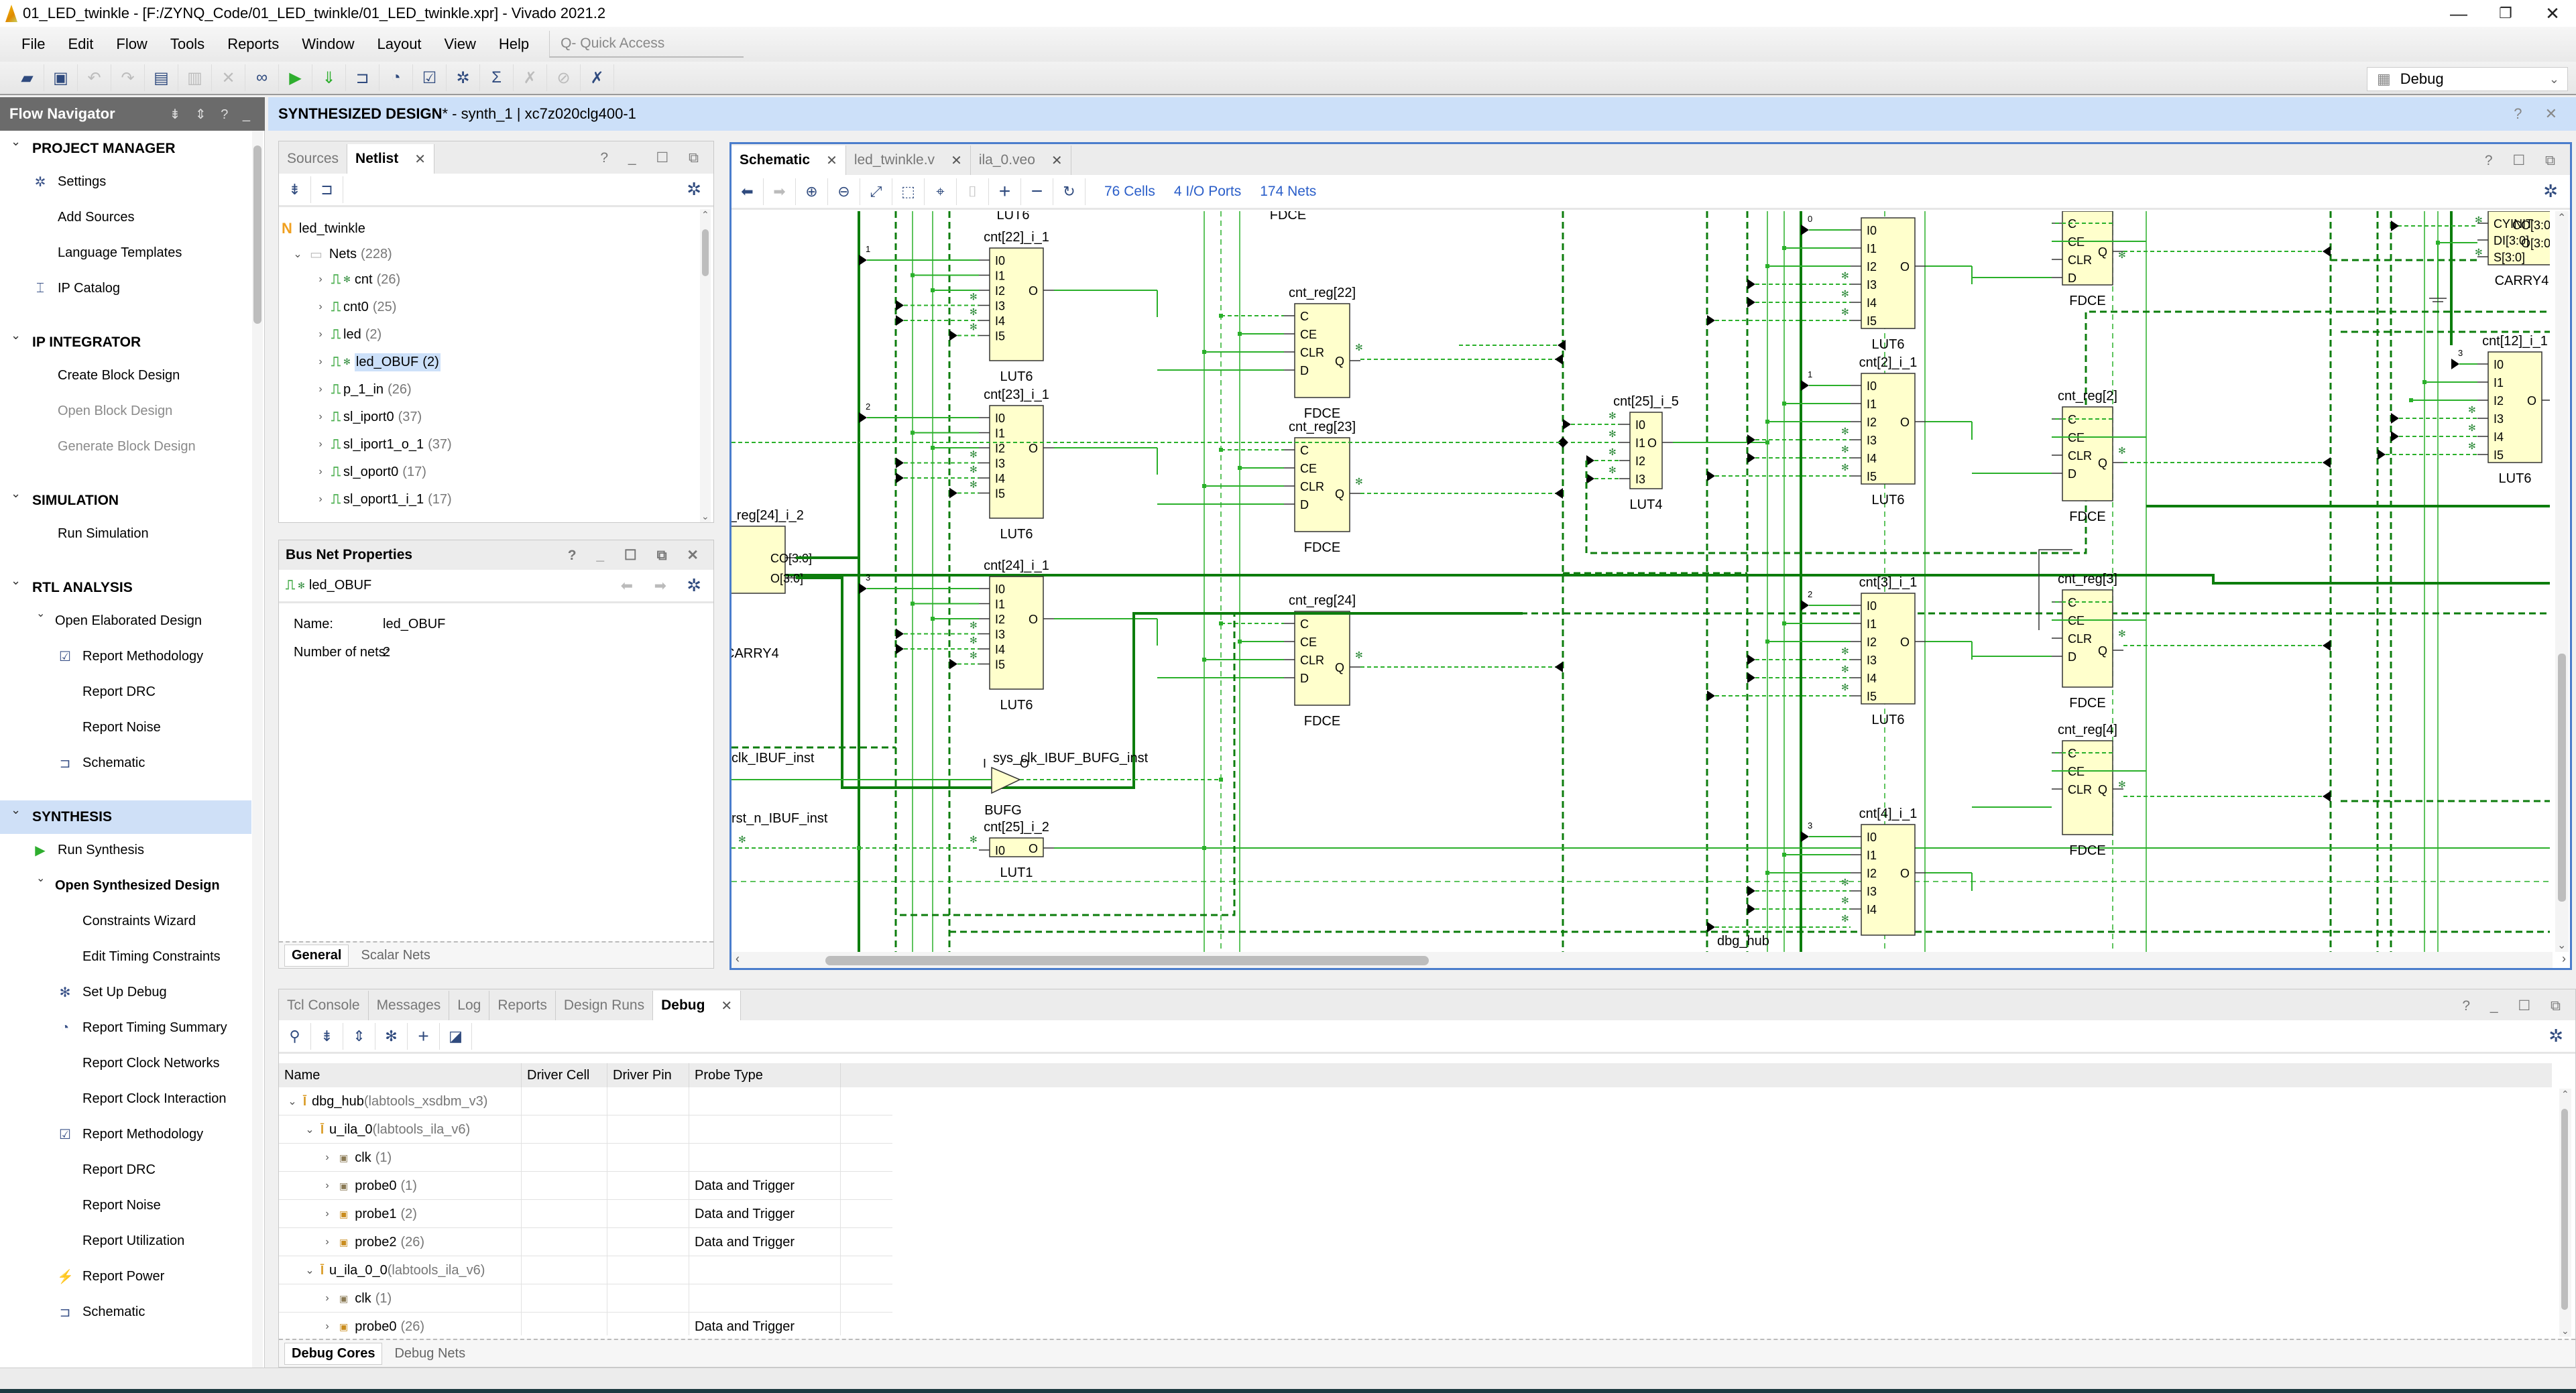  I want to click on layout-selector: ▦ Debug ⌄, so click(2467, 79).